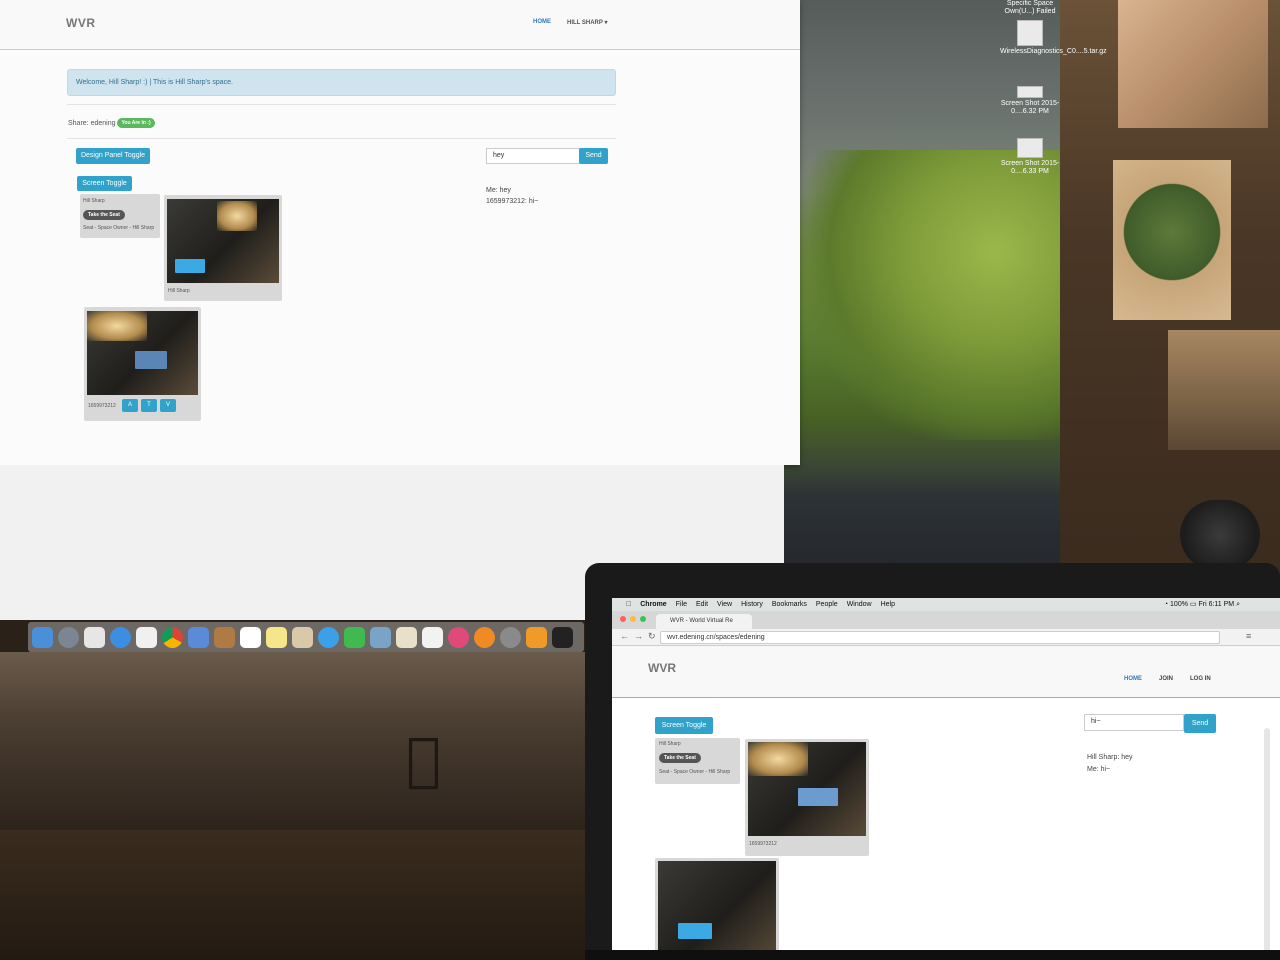 The width and height of the screenshot is (1280, 960). What do you see at coordinates (1216, 604) in the screenshot?
I see `clock: Fri 6:11 PM` at bounding box center [1216, 604].